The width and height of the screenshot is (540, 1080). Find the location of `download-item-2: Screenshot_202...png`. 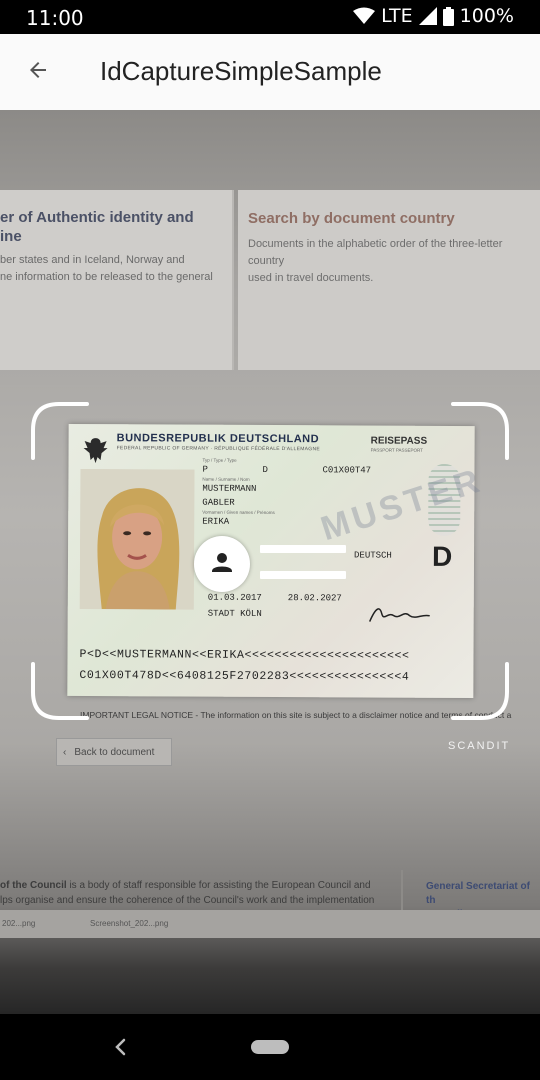

download-item-2: Screenshot_202...png is located at coordinates (129, 923).